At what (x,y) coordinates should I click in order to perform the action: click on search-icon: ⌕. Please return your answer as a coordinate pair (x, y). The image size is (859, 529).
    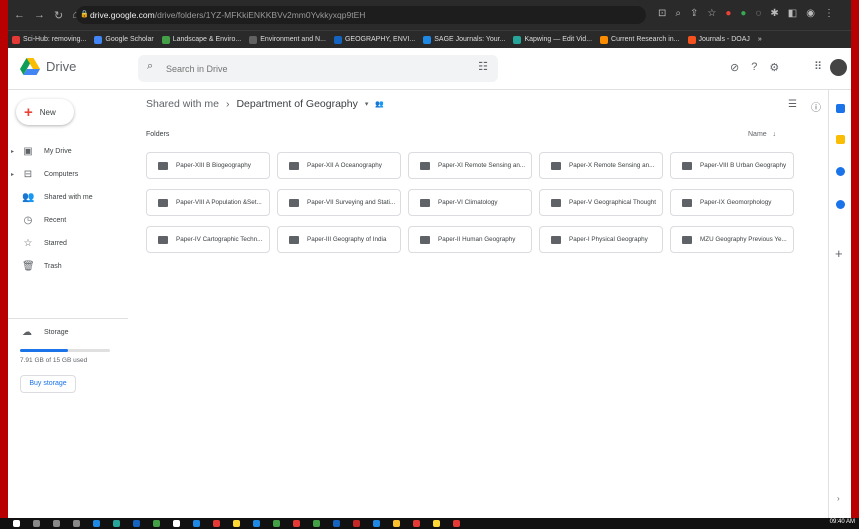
    Looking at the image, I should click on (150, 66).